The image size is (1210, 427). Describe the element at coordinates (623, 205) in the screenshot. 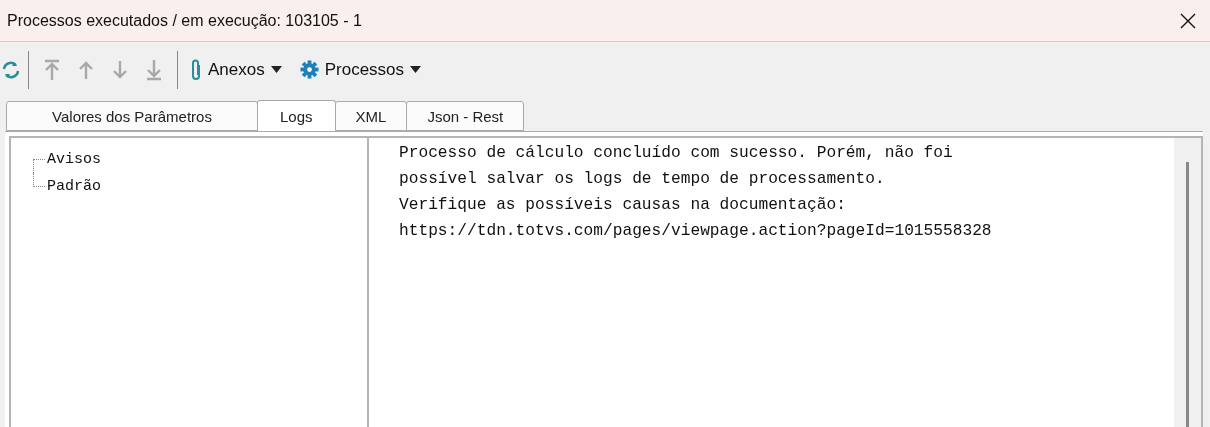

I see `log-text: Verifique as possíveis causas na documentação:` at that location.